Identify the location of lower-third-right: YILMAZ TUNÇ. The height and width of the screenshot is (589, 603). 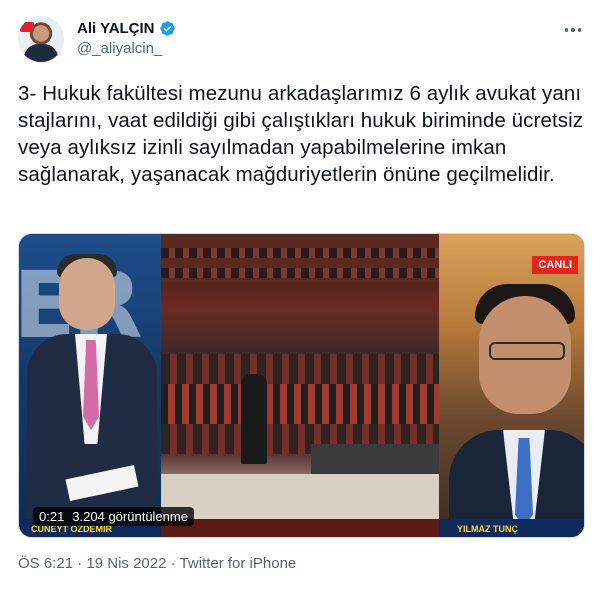
(511, 528).